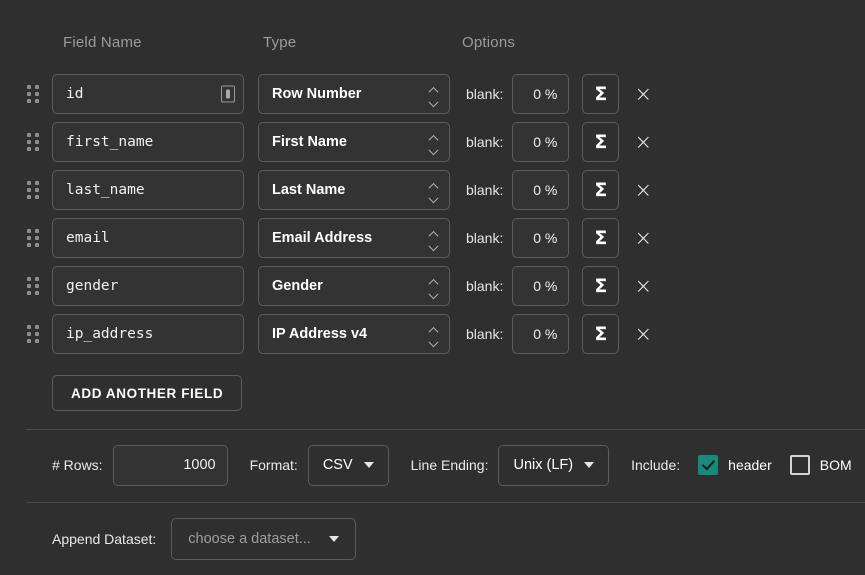  Describe the element at coordinates (104, 539) in the screenshot. I see `append-dataset-label: Append Dataset:` at that location.